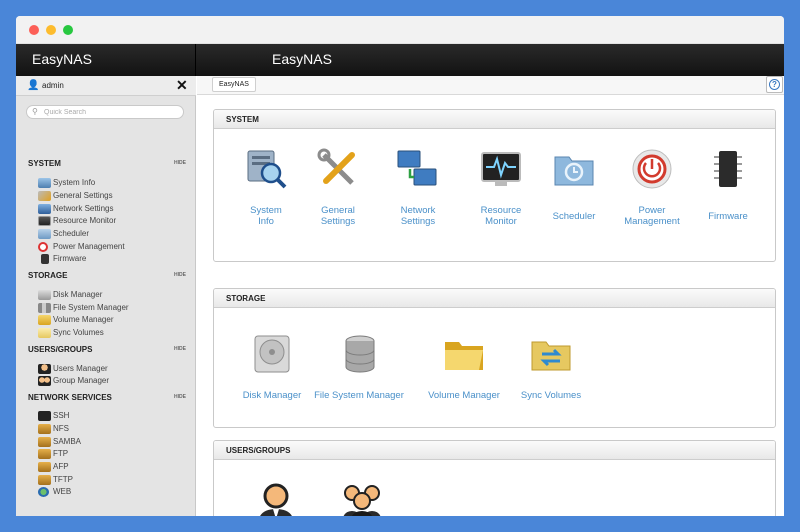 The width and height of the screenshot is (800, 532). Describe the element at coordinates (113, 320) in the screenshot. I see `sidebar-item-volume-manager: Volume Manager` at that location.